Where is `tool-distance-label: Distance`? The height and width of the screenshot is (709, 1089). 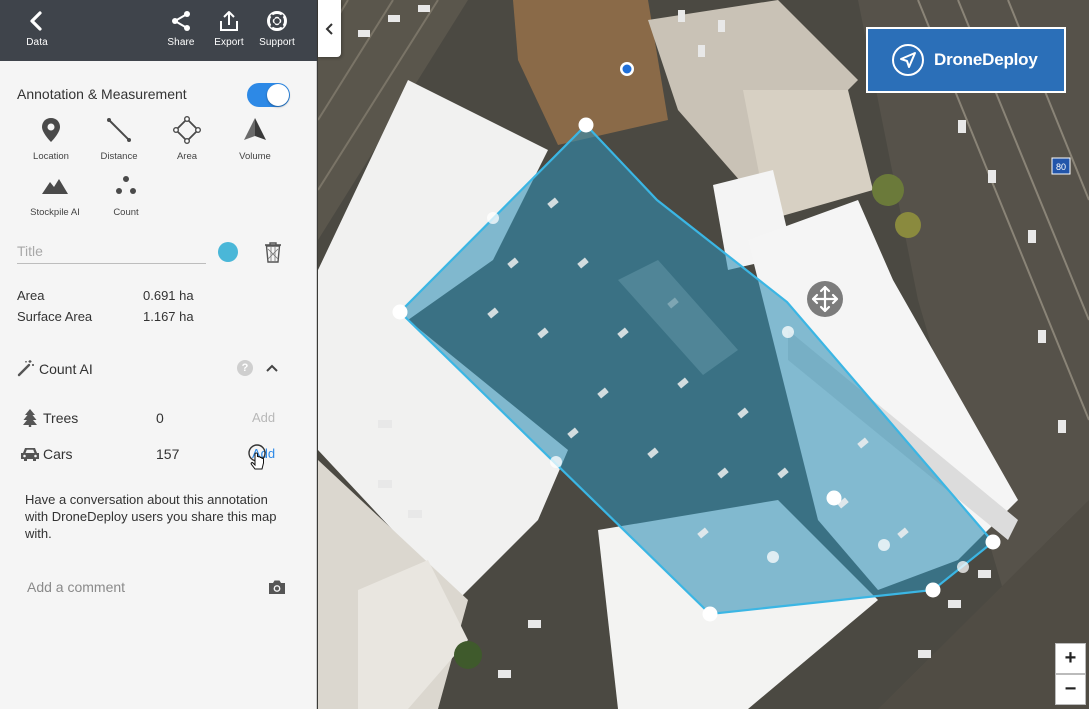
tool-distance-label: Distance is located at coordinates (119, 156).